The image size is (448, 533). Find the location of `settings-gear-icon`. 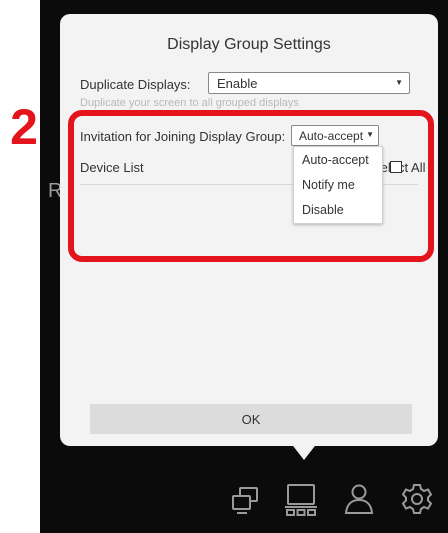

settings-gear-icon is located at coordinates (417, 501).